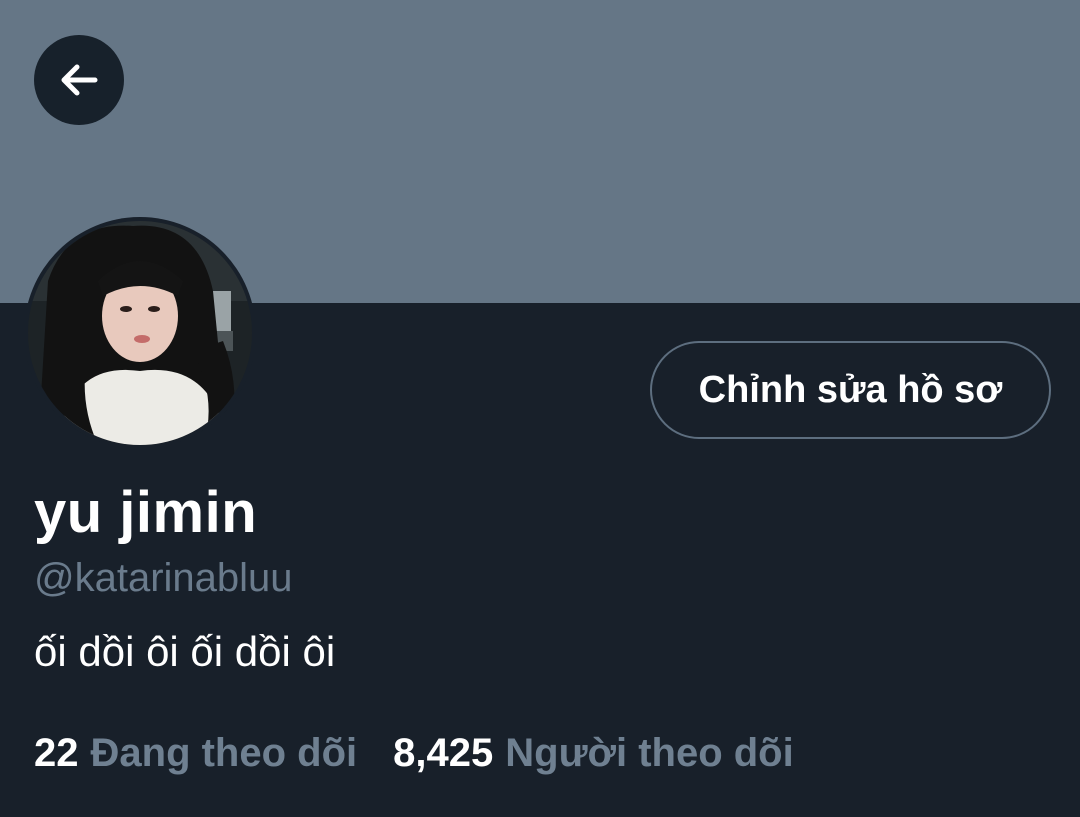 This screenshot has width=1080, height=817. What do you see at coordinates (443, 753) in the screenshot?
I see `followers-count: 8,425` at bounding box center [443, 753].